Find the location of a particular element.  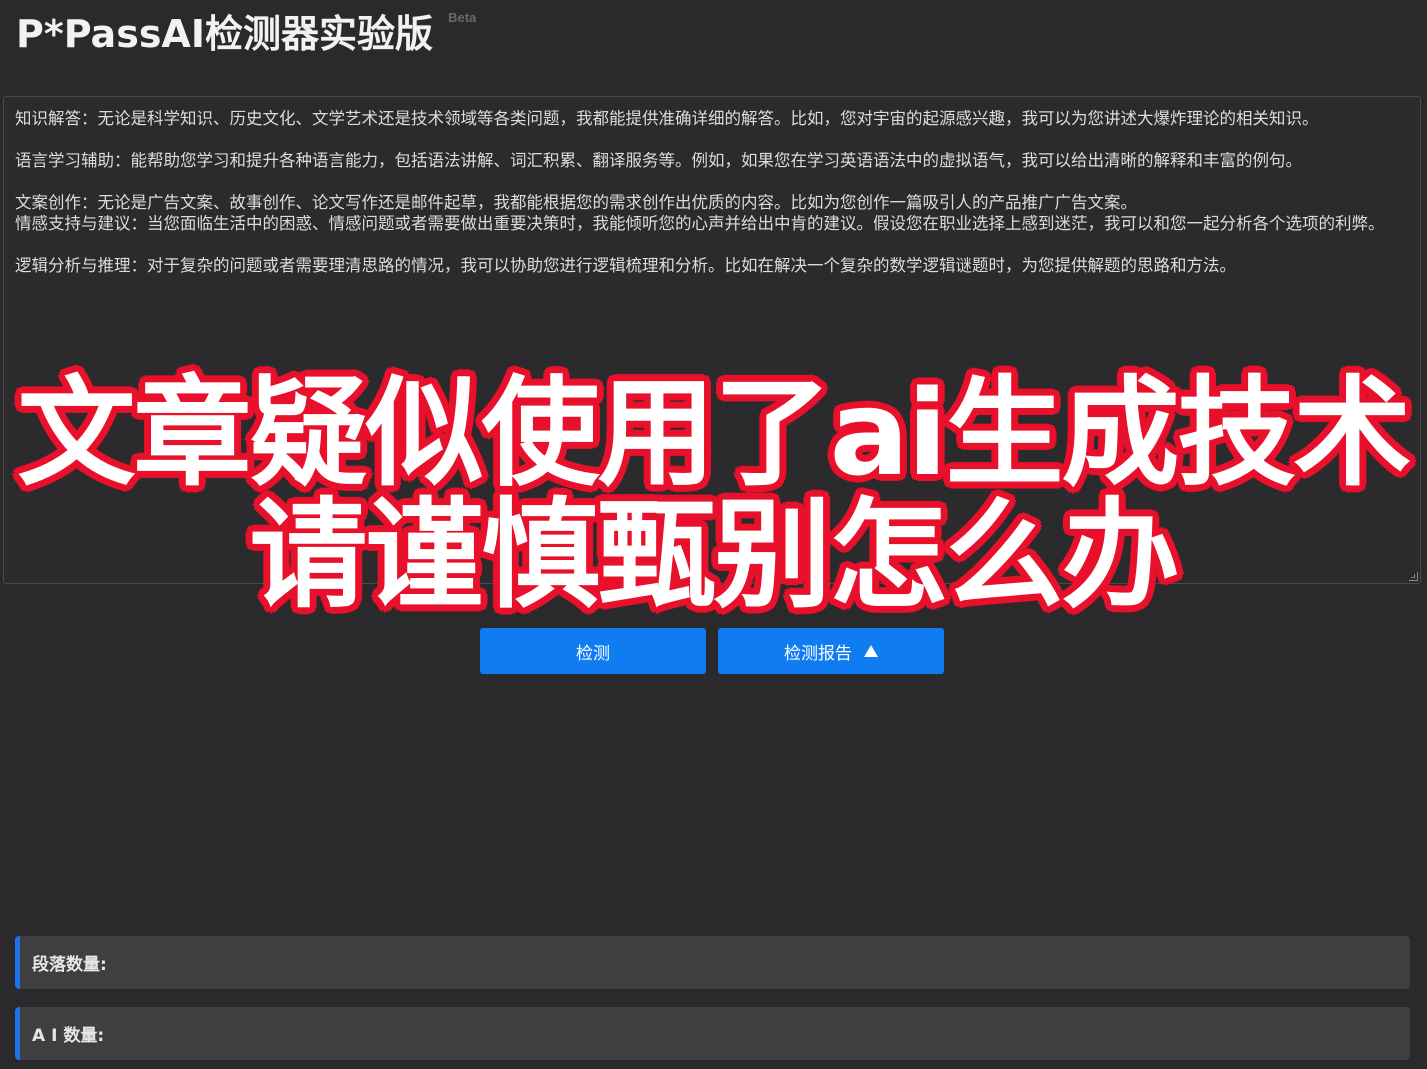

paragraph-count-label: 段落数量: is located at coordinates (69, 965).